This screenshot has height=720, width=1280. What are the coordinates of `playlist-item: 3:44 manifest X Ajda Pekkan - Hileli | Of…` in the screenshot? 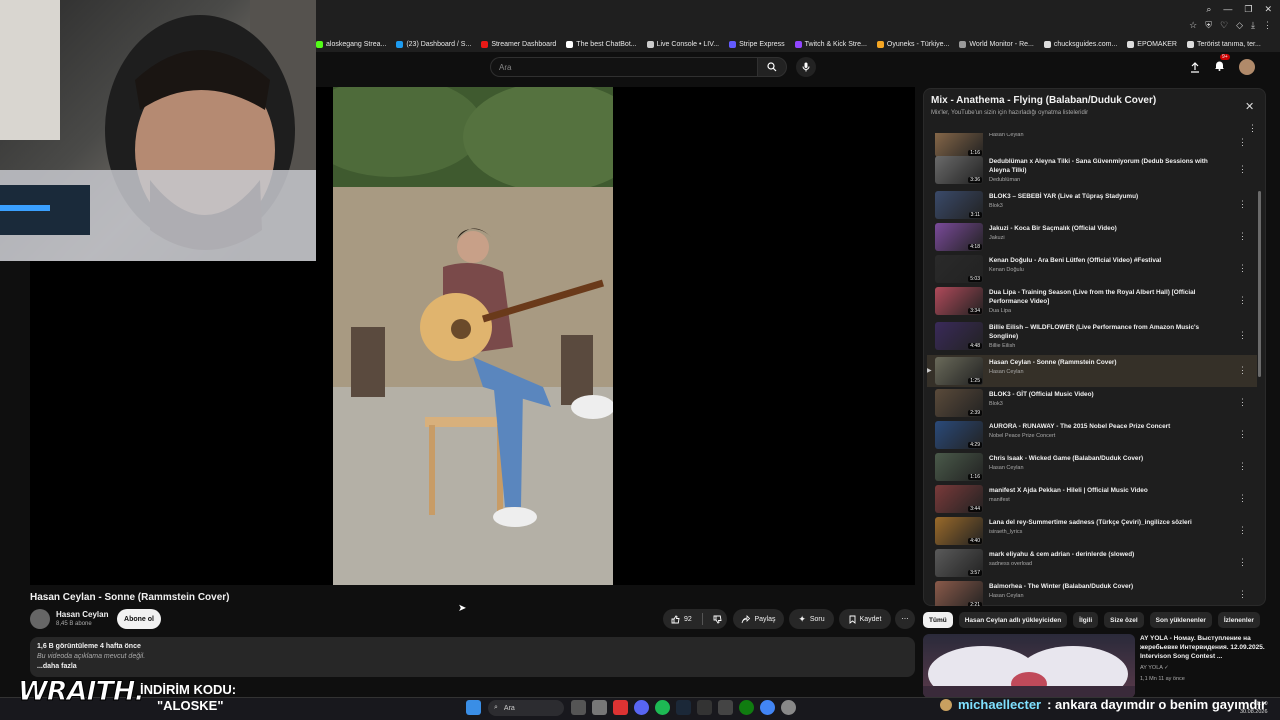 It's located at (1092, 499).